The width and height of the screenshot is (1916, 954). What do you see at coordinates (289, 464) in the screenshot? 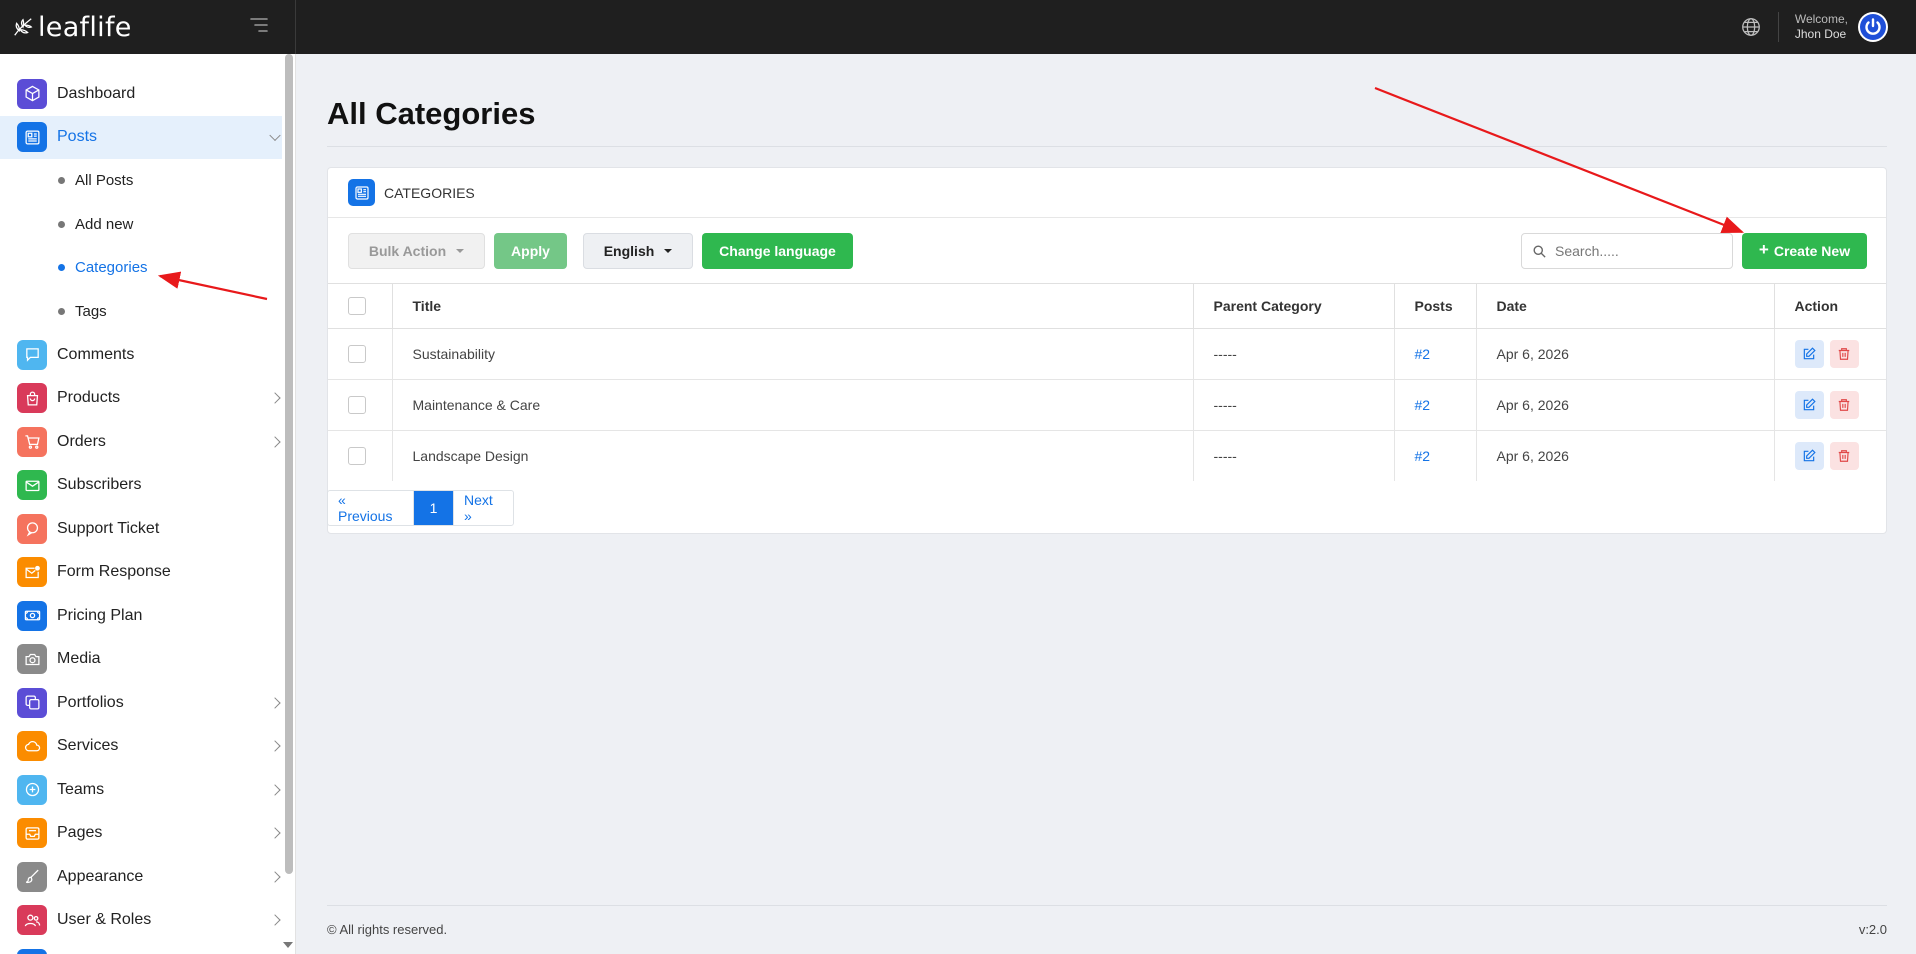
I see `sidebar-scrollbar` at bounding box center [289, 464].